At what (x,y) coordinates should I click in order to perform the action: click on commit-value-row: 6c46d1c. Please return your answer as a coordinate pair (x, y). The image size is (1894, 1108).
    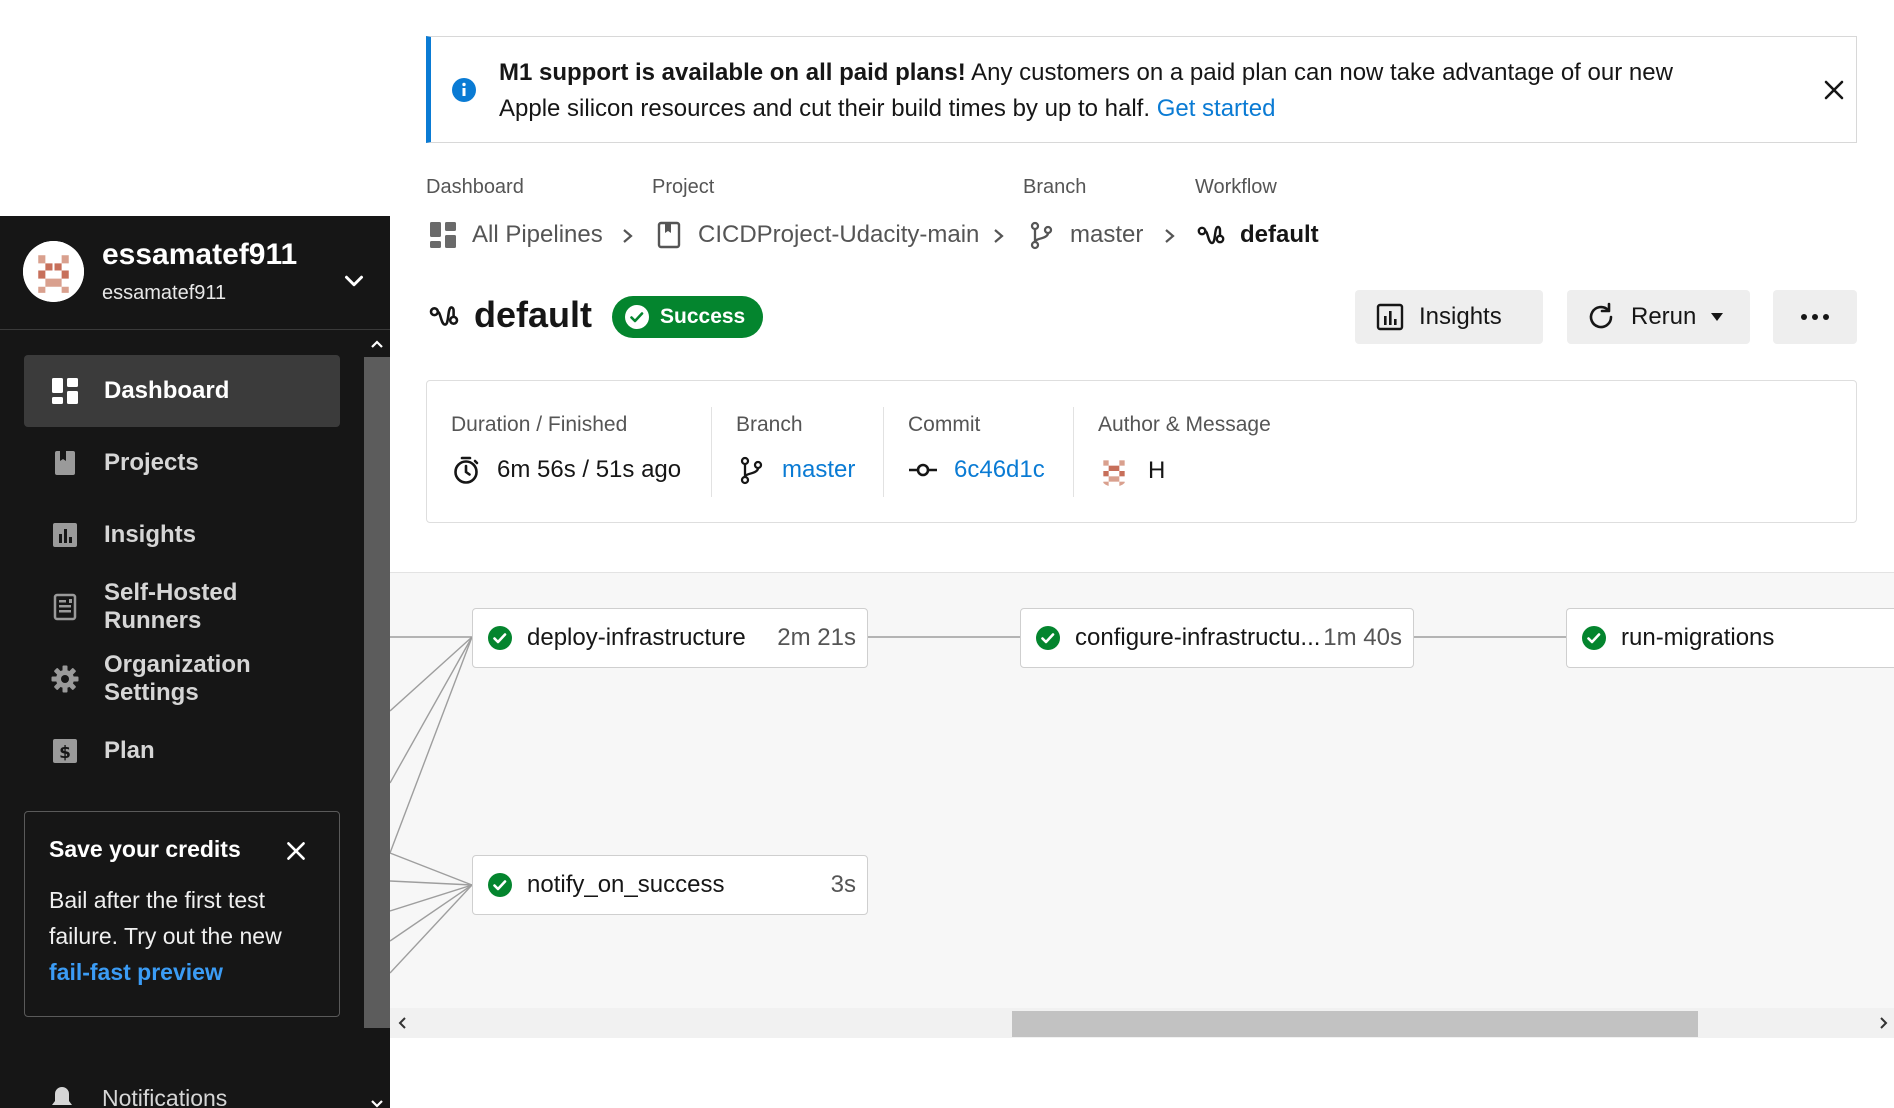
    Looking at the image, I should click on (976, 470).